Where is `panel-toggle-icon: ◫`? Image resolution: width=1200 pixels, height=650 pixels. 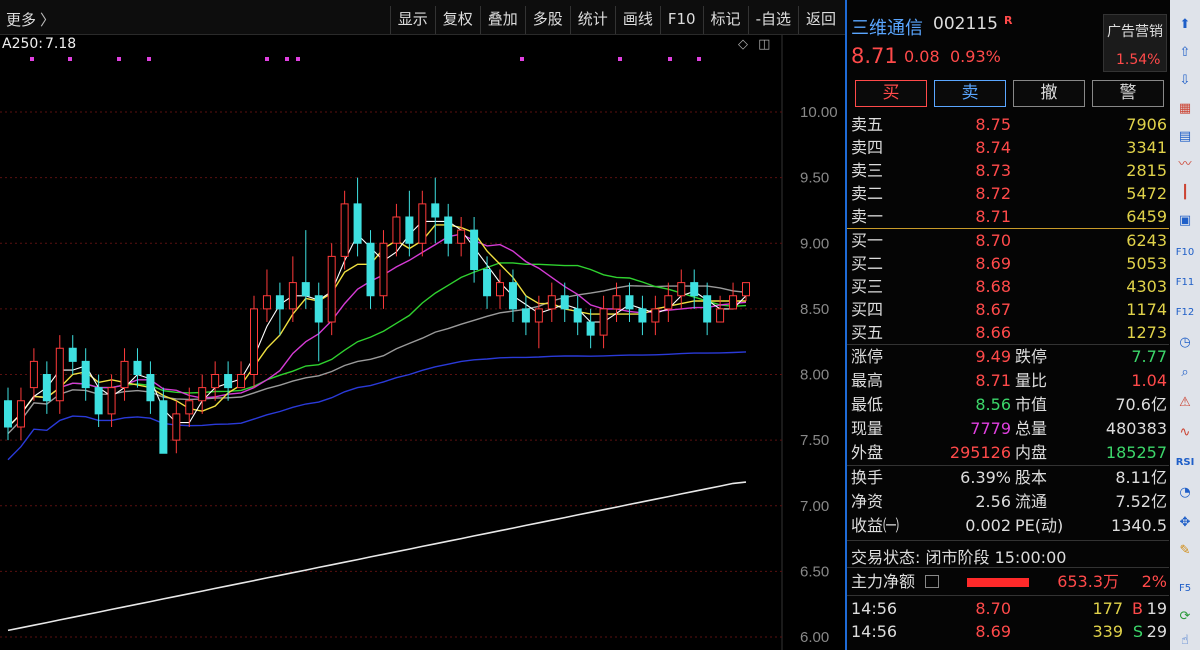 panel-toggle-icon: ◫ is located at coordinates (764, 44).